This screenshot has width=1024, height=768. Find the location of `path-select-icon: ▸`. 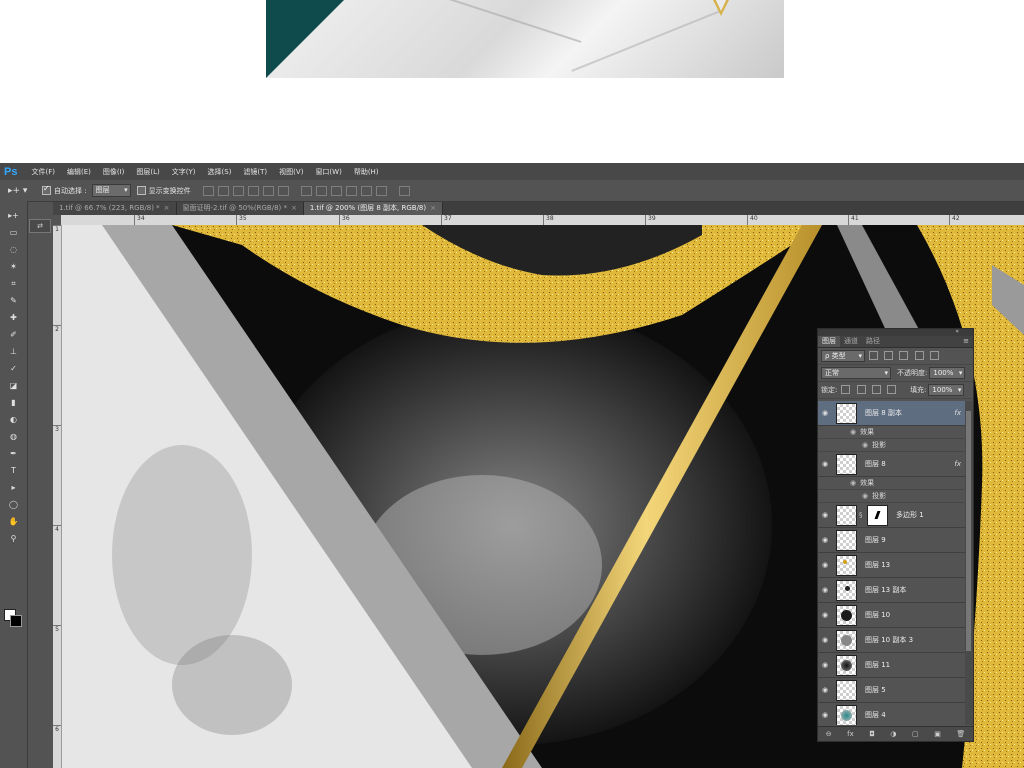

path-select-icon: ▸ is located at coordinates (13, 487).